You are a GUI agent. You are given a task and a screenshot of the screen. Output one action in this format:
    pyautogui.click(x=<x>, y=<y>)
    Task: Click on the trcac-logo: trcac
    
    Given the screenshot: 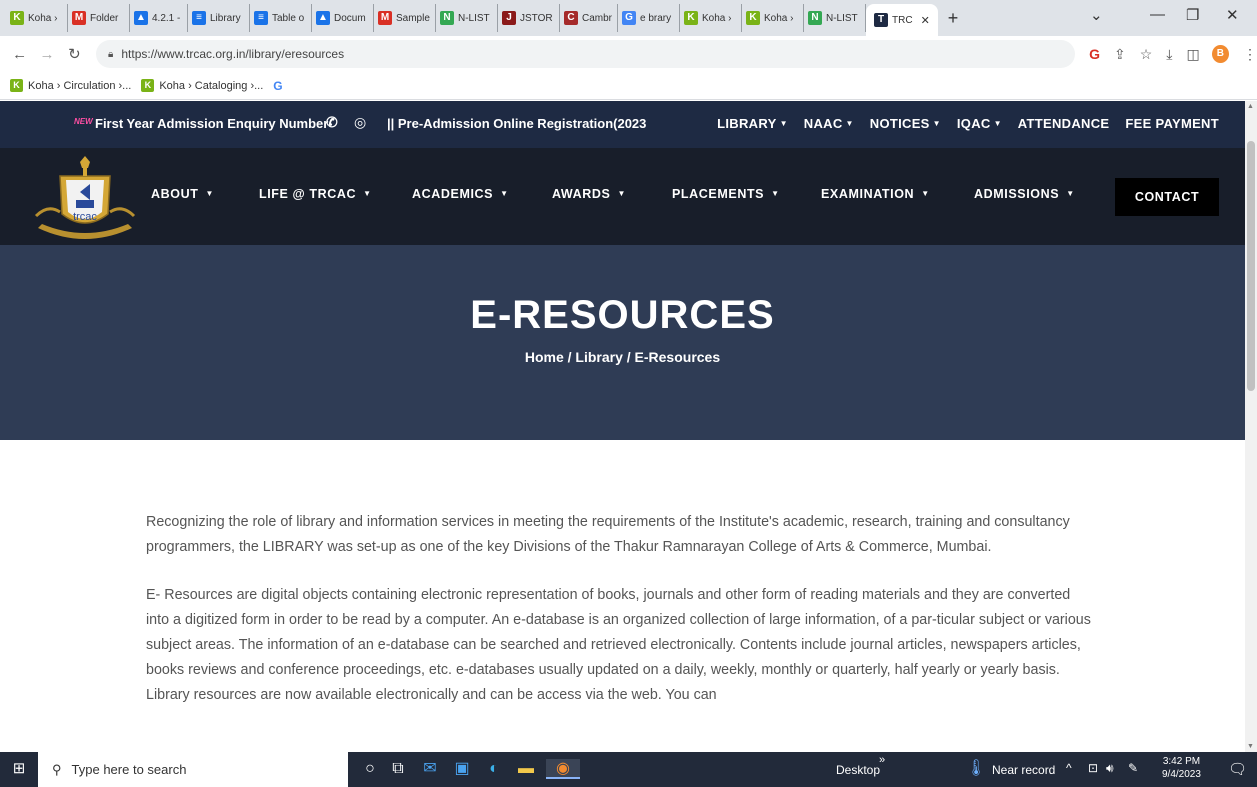 What is the action you would take?
    pyautogui.click(x=85, y=197)
    